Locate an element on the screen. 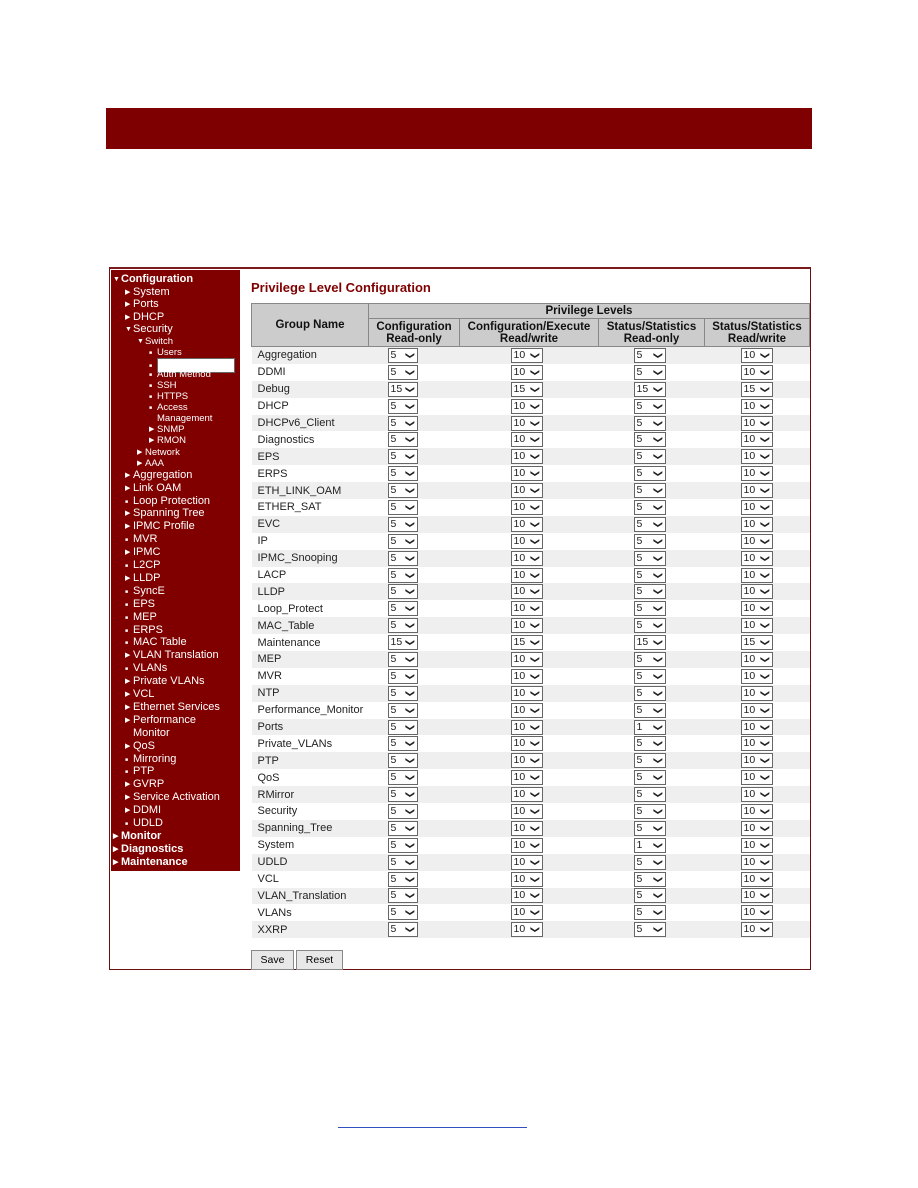 The width and height of the screenshot is (918, 1188). sidebar-item-performance: ▶ Performance is located at coordinates (160, 720).